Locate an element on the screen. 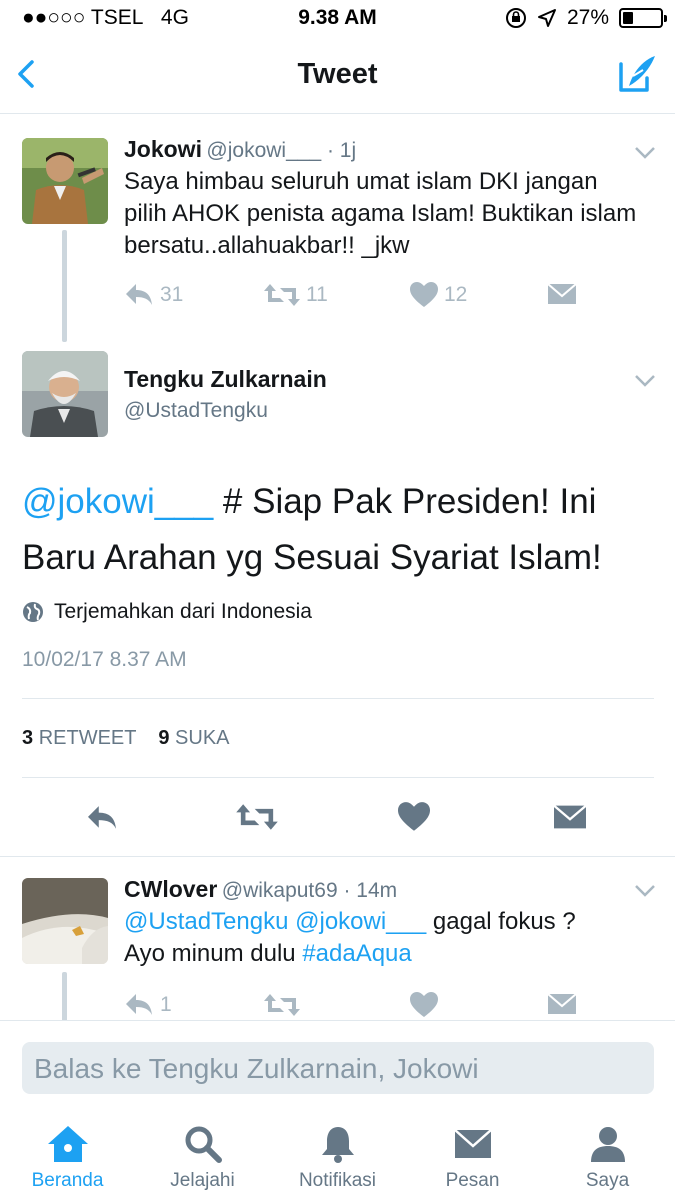 This screenshot has width=675, height=1200. tab-bar: Beranda Jelajahi Notifikasi Pesan Saya is located at coordinates (337, 1158).